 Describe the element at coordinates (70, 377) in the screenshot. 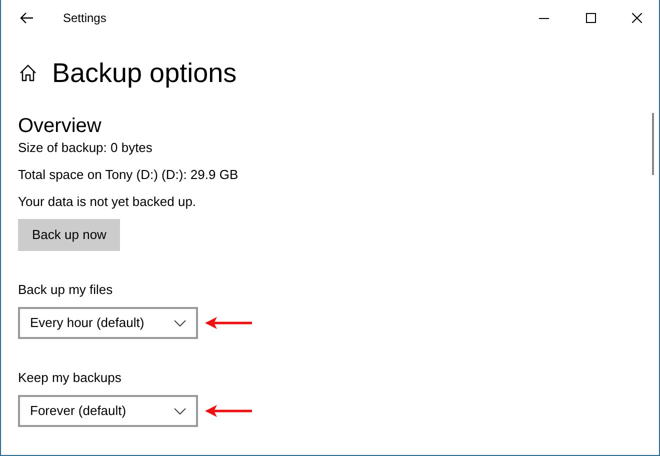

I see `setting-label: Keep my backups` at that location.